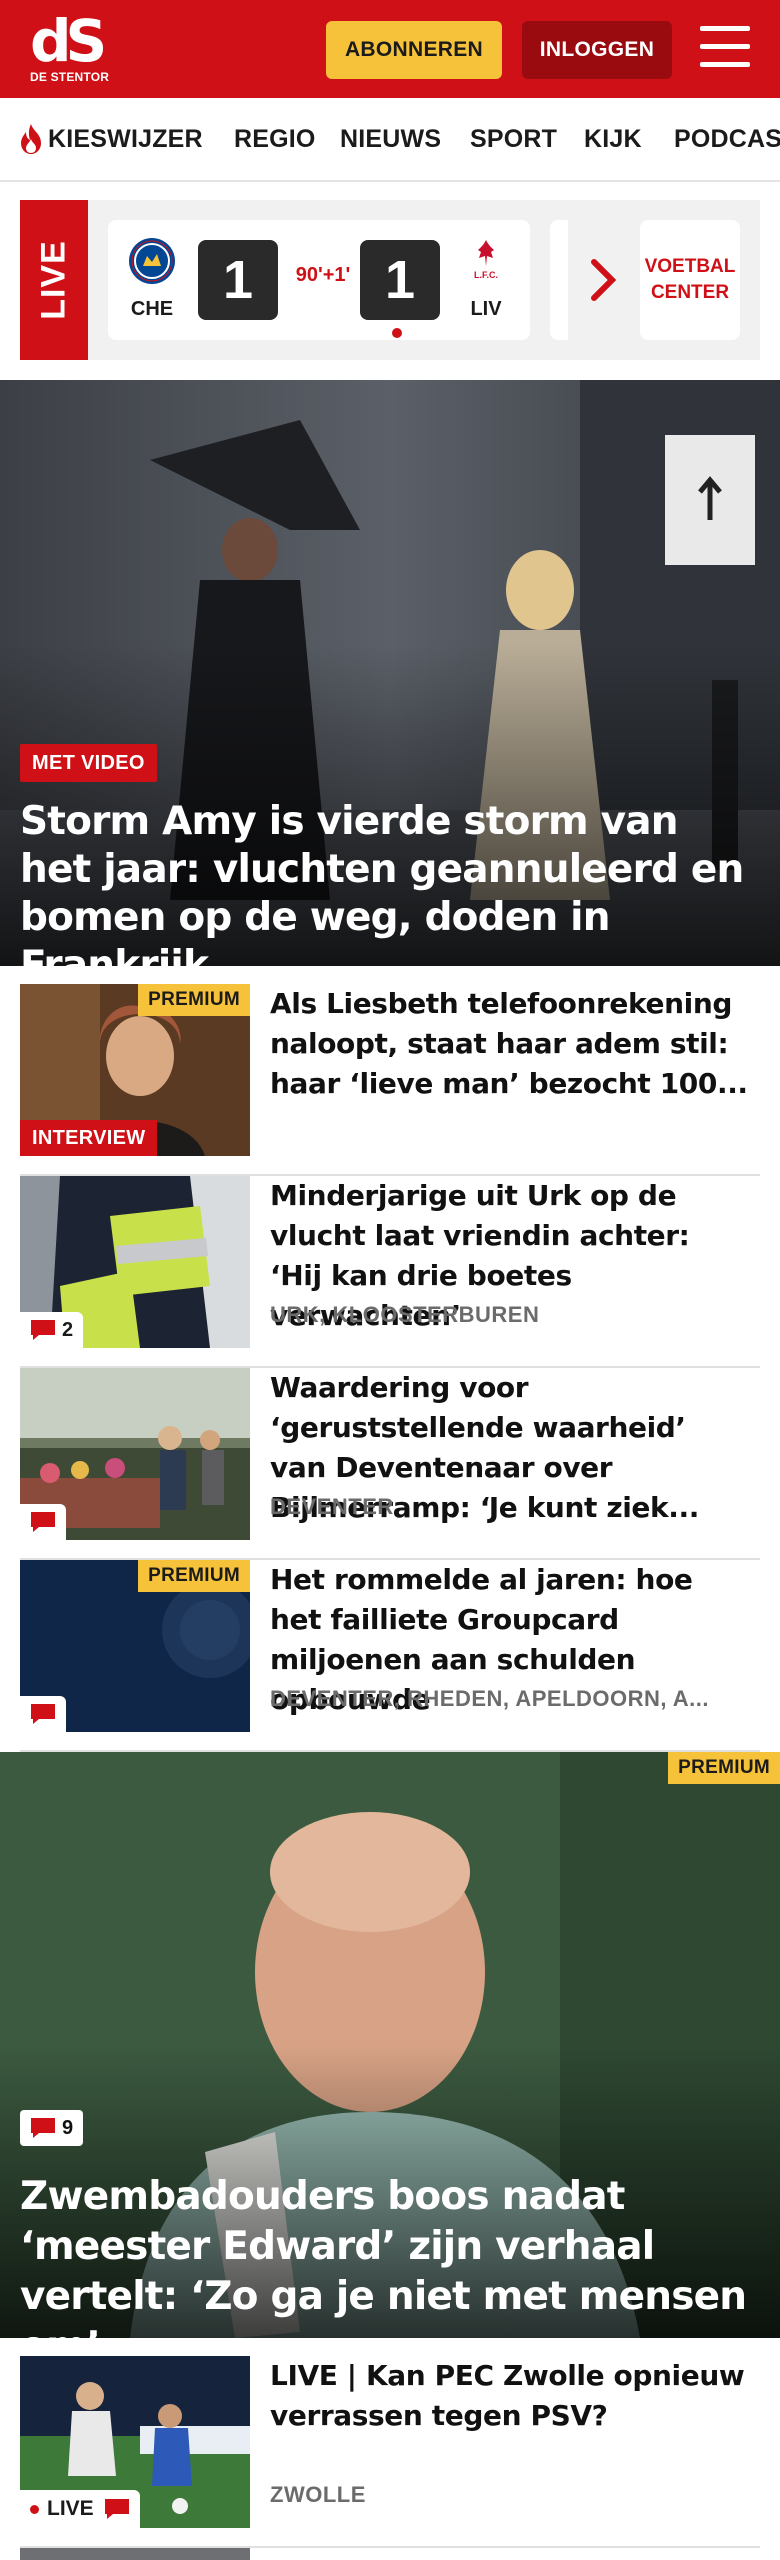  Describe the element at coordinates (70, 2508) in the screenshot. I see `live-label: LIVE` at that location.